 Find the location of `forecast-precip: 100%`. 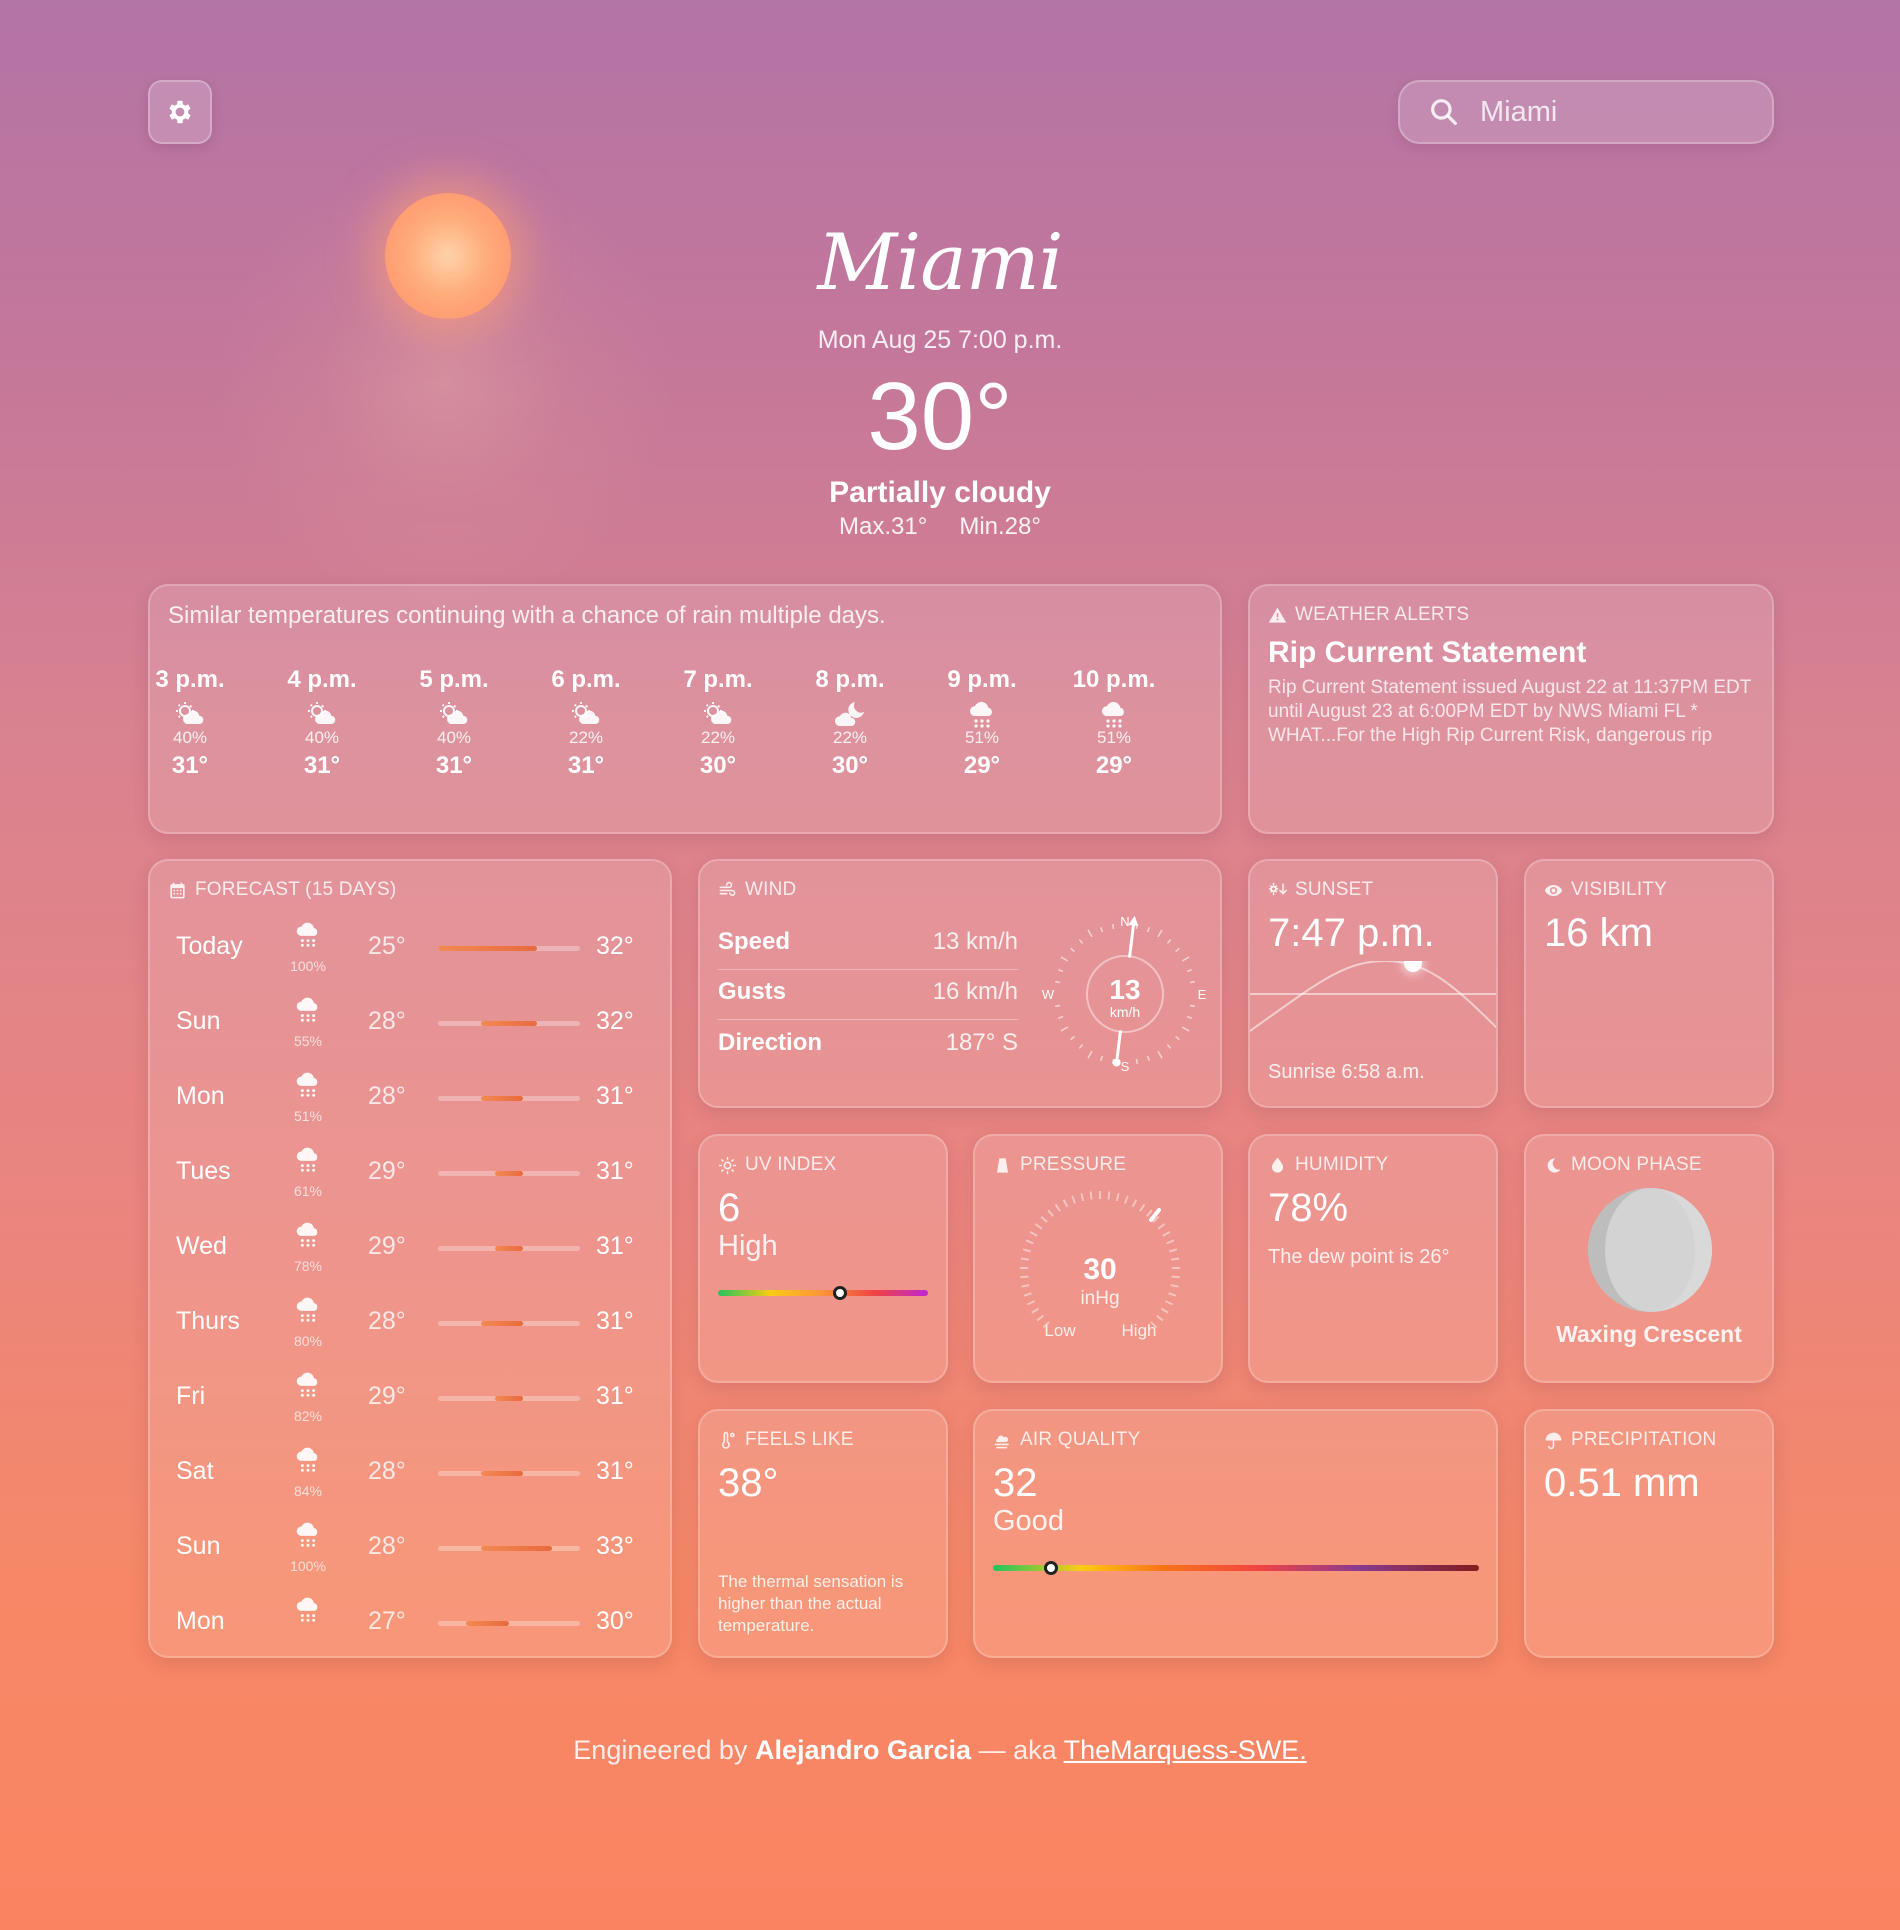

forecast-precip: 100% is located at coordinates (308, 1566).